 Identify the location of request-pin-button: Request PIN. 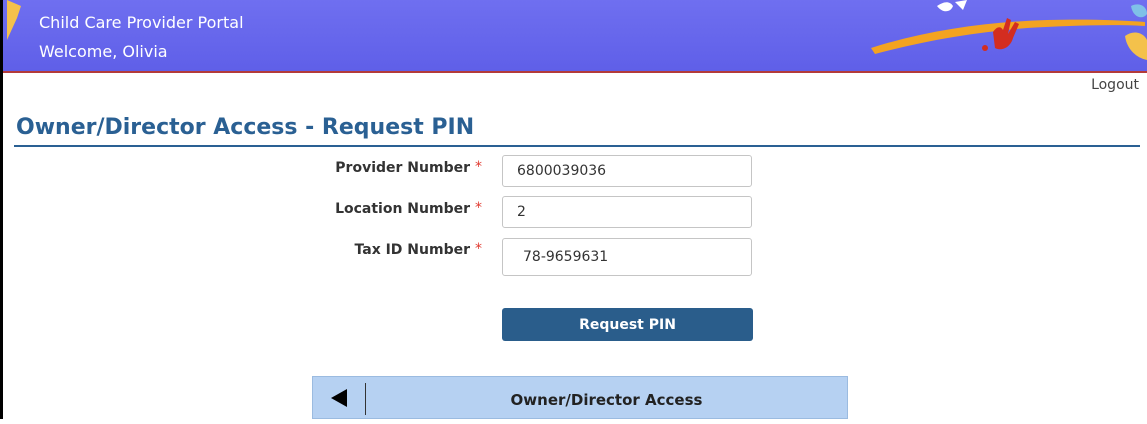
(627, 324).